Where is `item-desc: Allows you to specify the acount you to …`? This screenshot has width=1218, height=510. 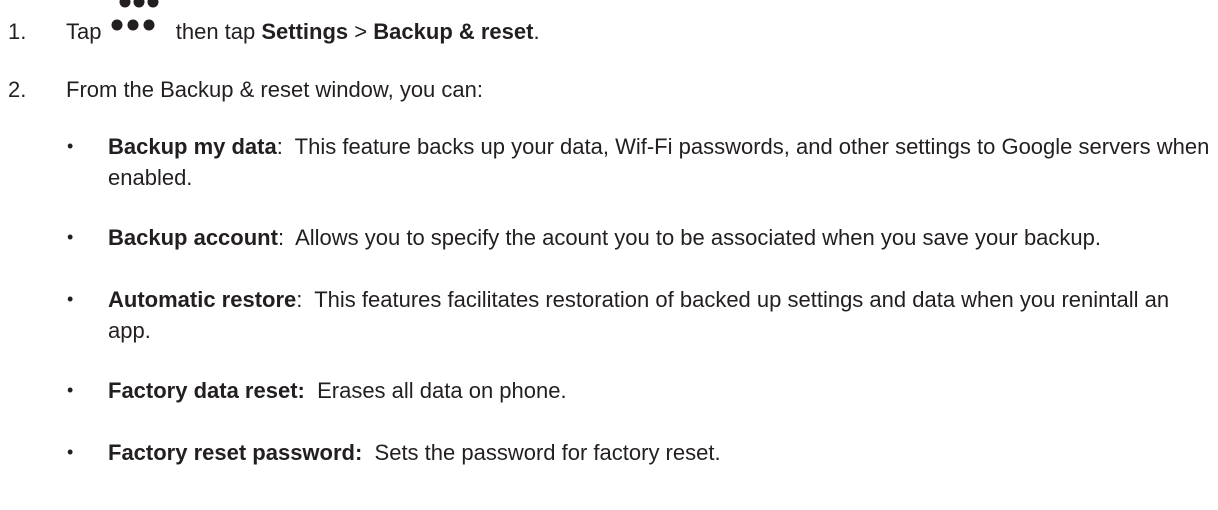
item-desc: Allows you to specify the acount you to … is located at coordinates (692, 237).